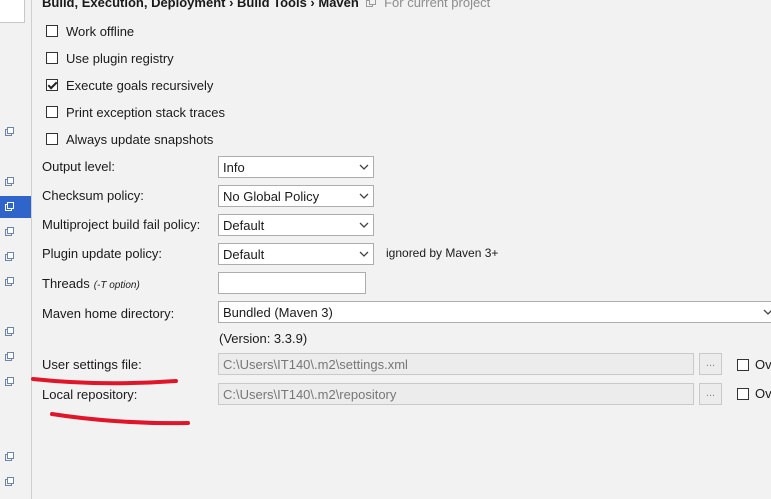  What do you see at coordinates (145, 112) in the screenshot?
I see `checkbox-label: Print exception stack traces` at bounding box center [145, 112].